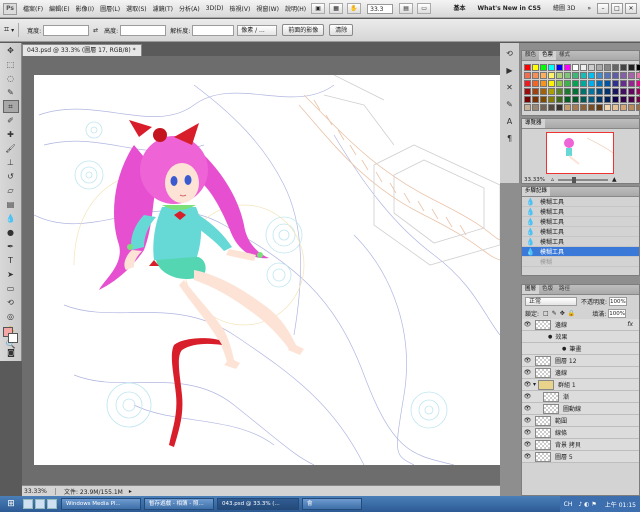  Describe the element at coordinates (567, 107) in the screenshot. I see `swatch-r5-c5` at that location.